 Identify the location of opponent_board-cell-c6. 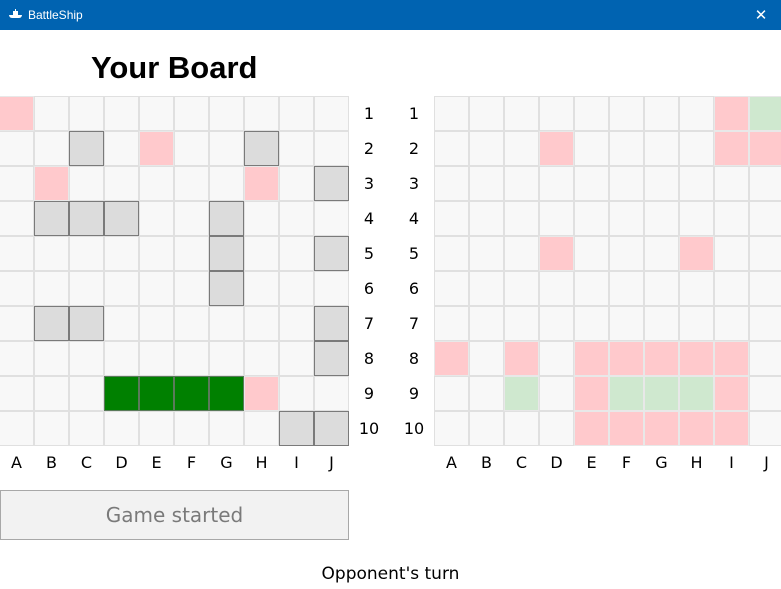
(521, 288).